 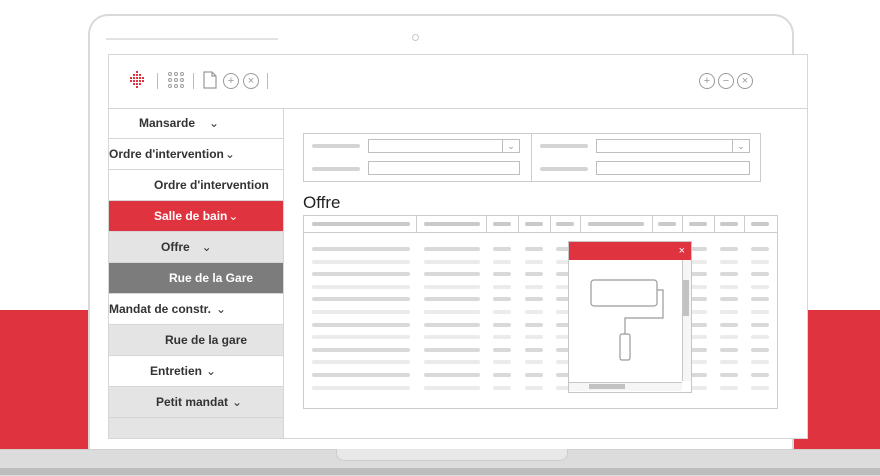 What do you see at coordinates (196, 340) in the screenshot?
I see `sidebar-subitem-rue-de-la-gare-2: Rue de la gare` at bounding box center [196, 340].